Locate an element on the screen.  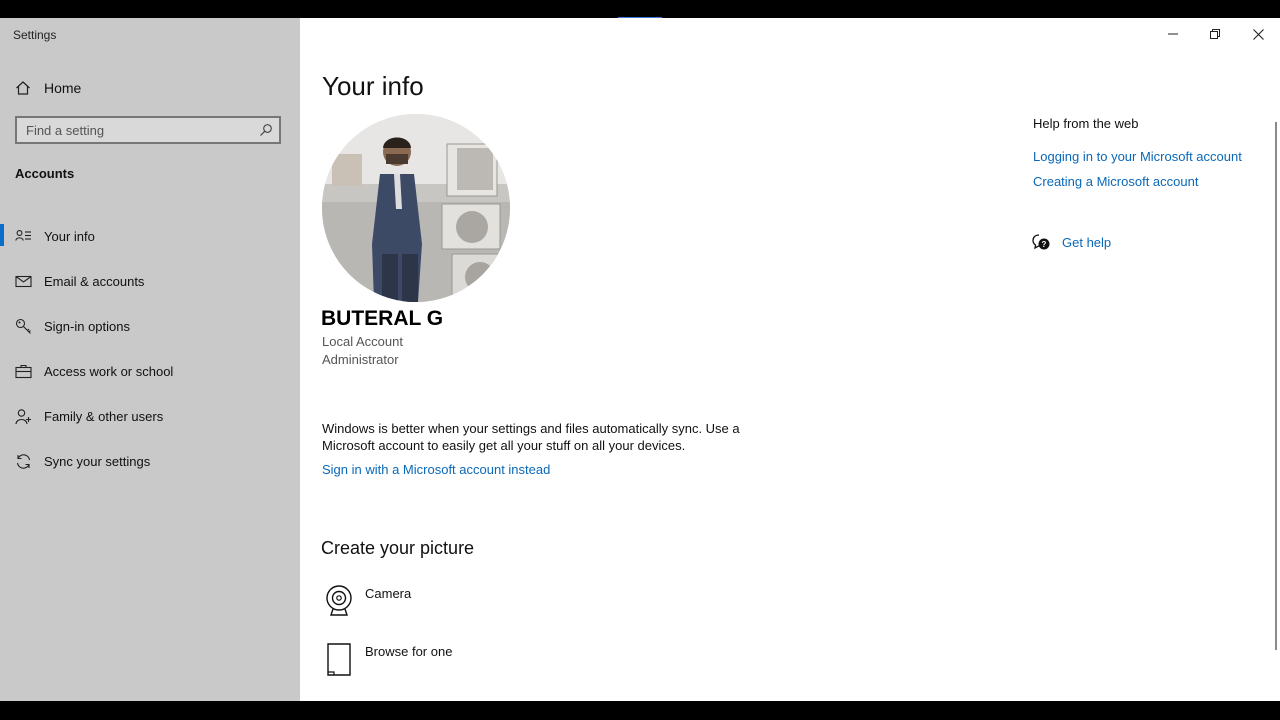
page-title: Your info is located at coordinates (373, 86).